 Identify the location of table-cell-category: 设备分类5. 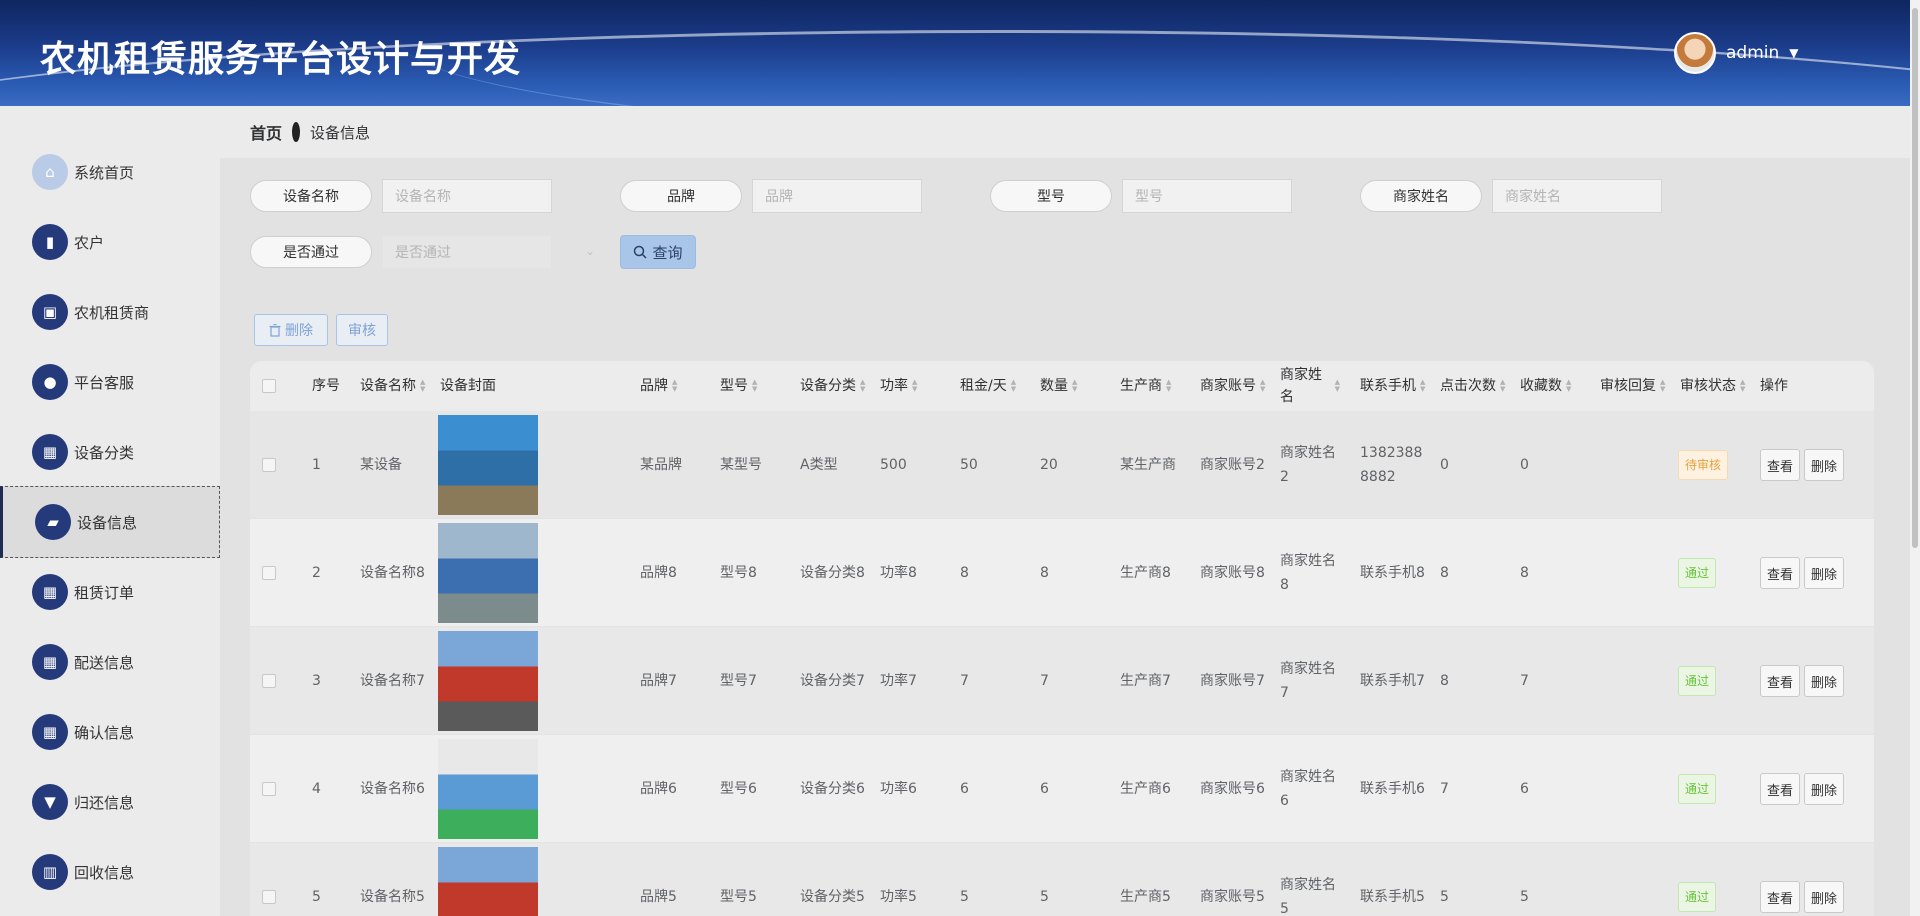
(832, 897).